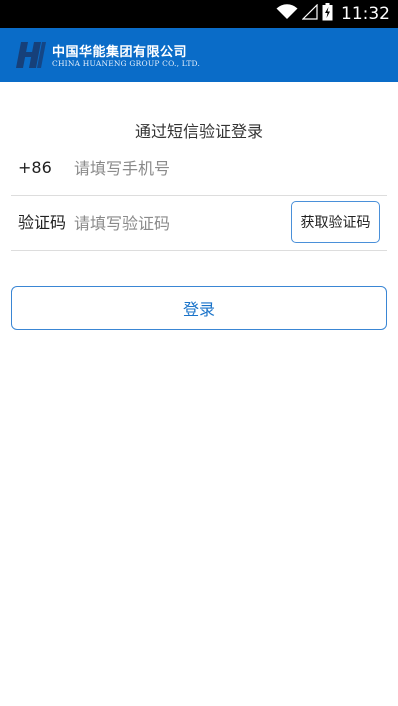  What do you see at coordinates (35, 167) in the screenshot?
I see `country-code-label: +86` at bounding box center [35, 167].